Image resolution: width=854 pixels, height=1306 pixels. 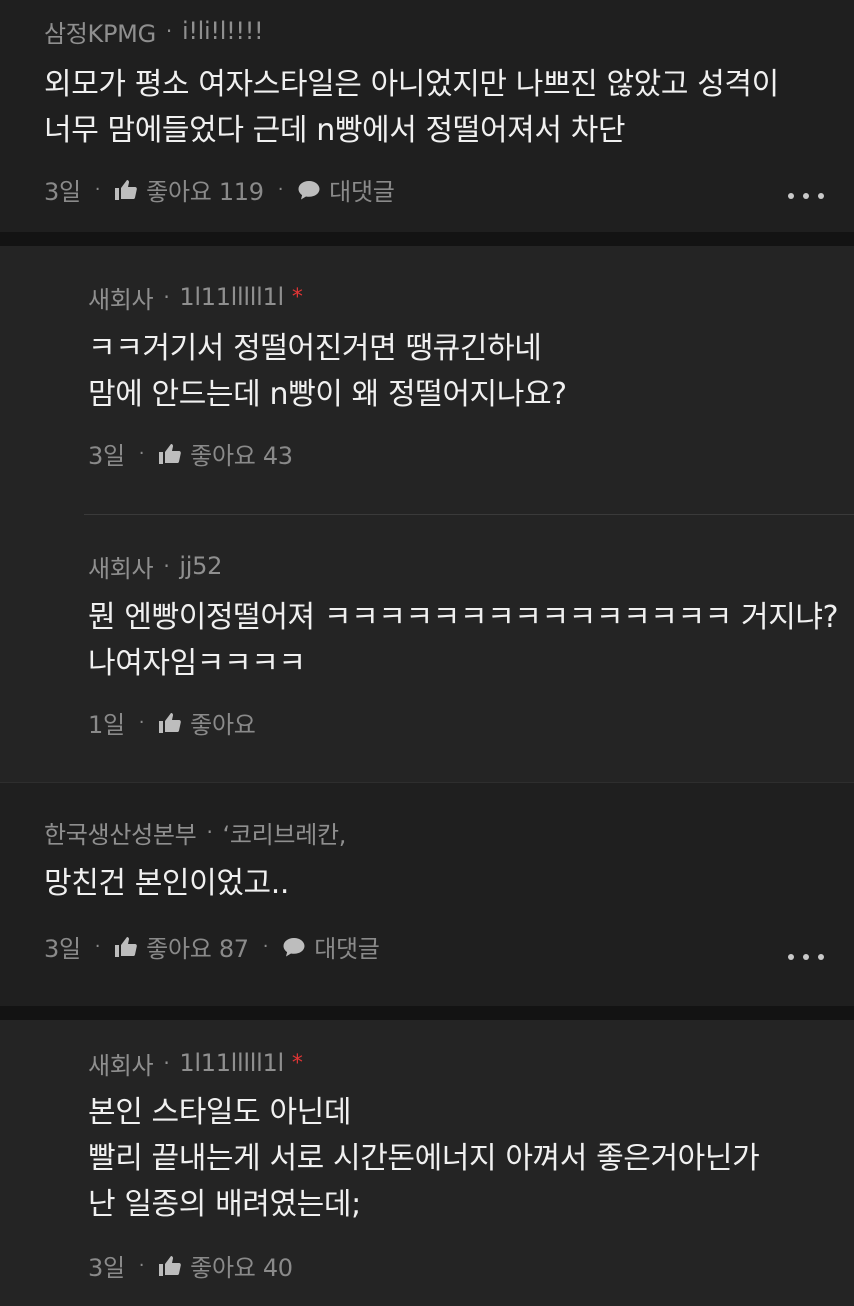 I want to click on like-button: 좋아요 119, so click(x=189, y=189).